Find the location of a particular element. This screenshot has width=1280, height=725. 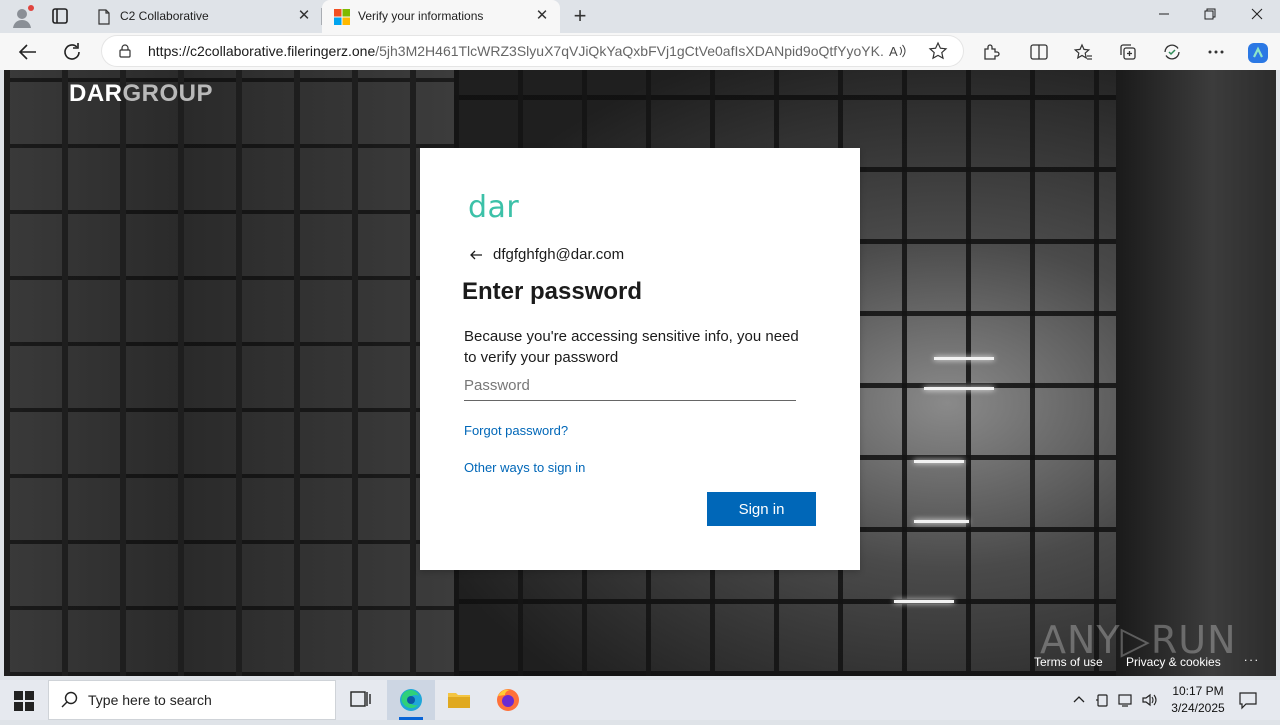

edge-browser-icon is located at coordinates (411, 700).